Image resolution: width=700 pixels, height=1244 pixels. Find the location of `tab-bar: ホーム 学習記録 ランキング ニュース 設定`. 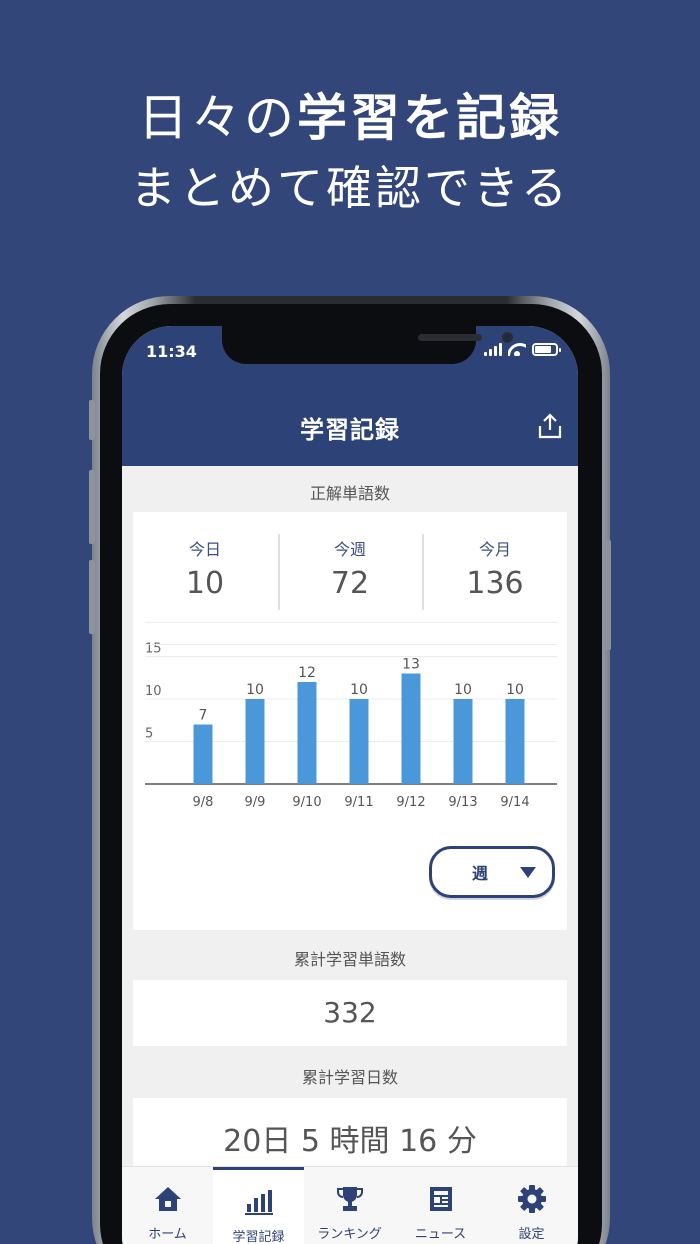

tab-bar: ホーム 学習記録 ランキング ニュース 設定 is located at coordinates (350, 1205).